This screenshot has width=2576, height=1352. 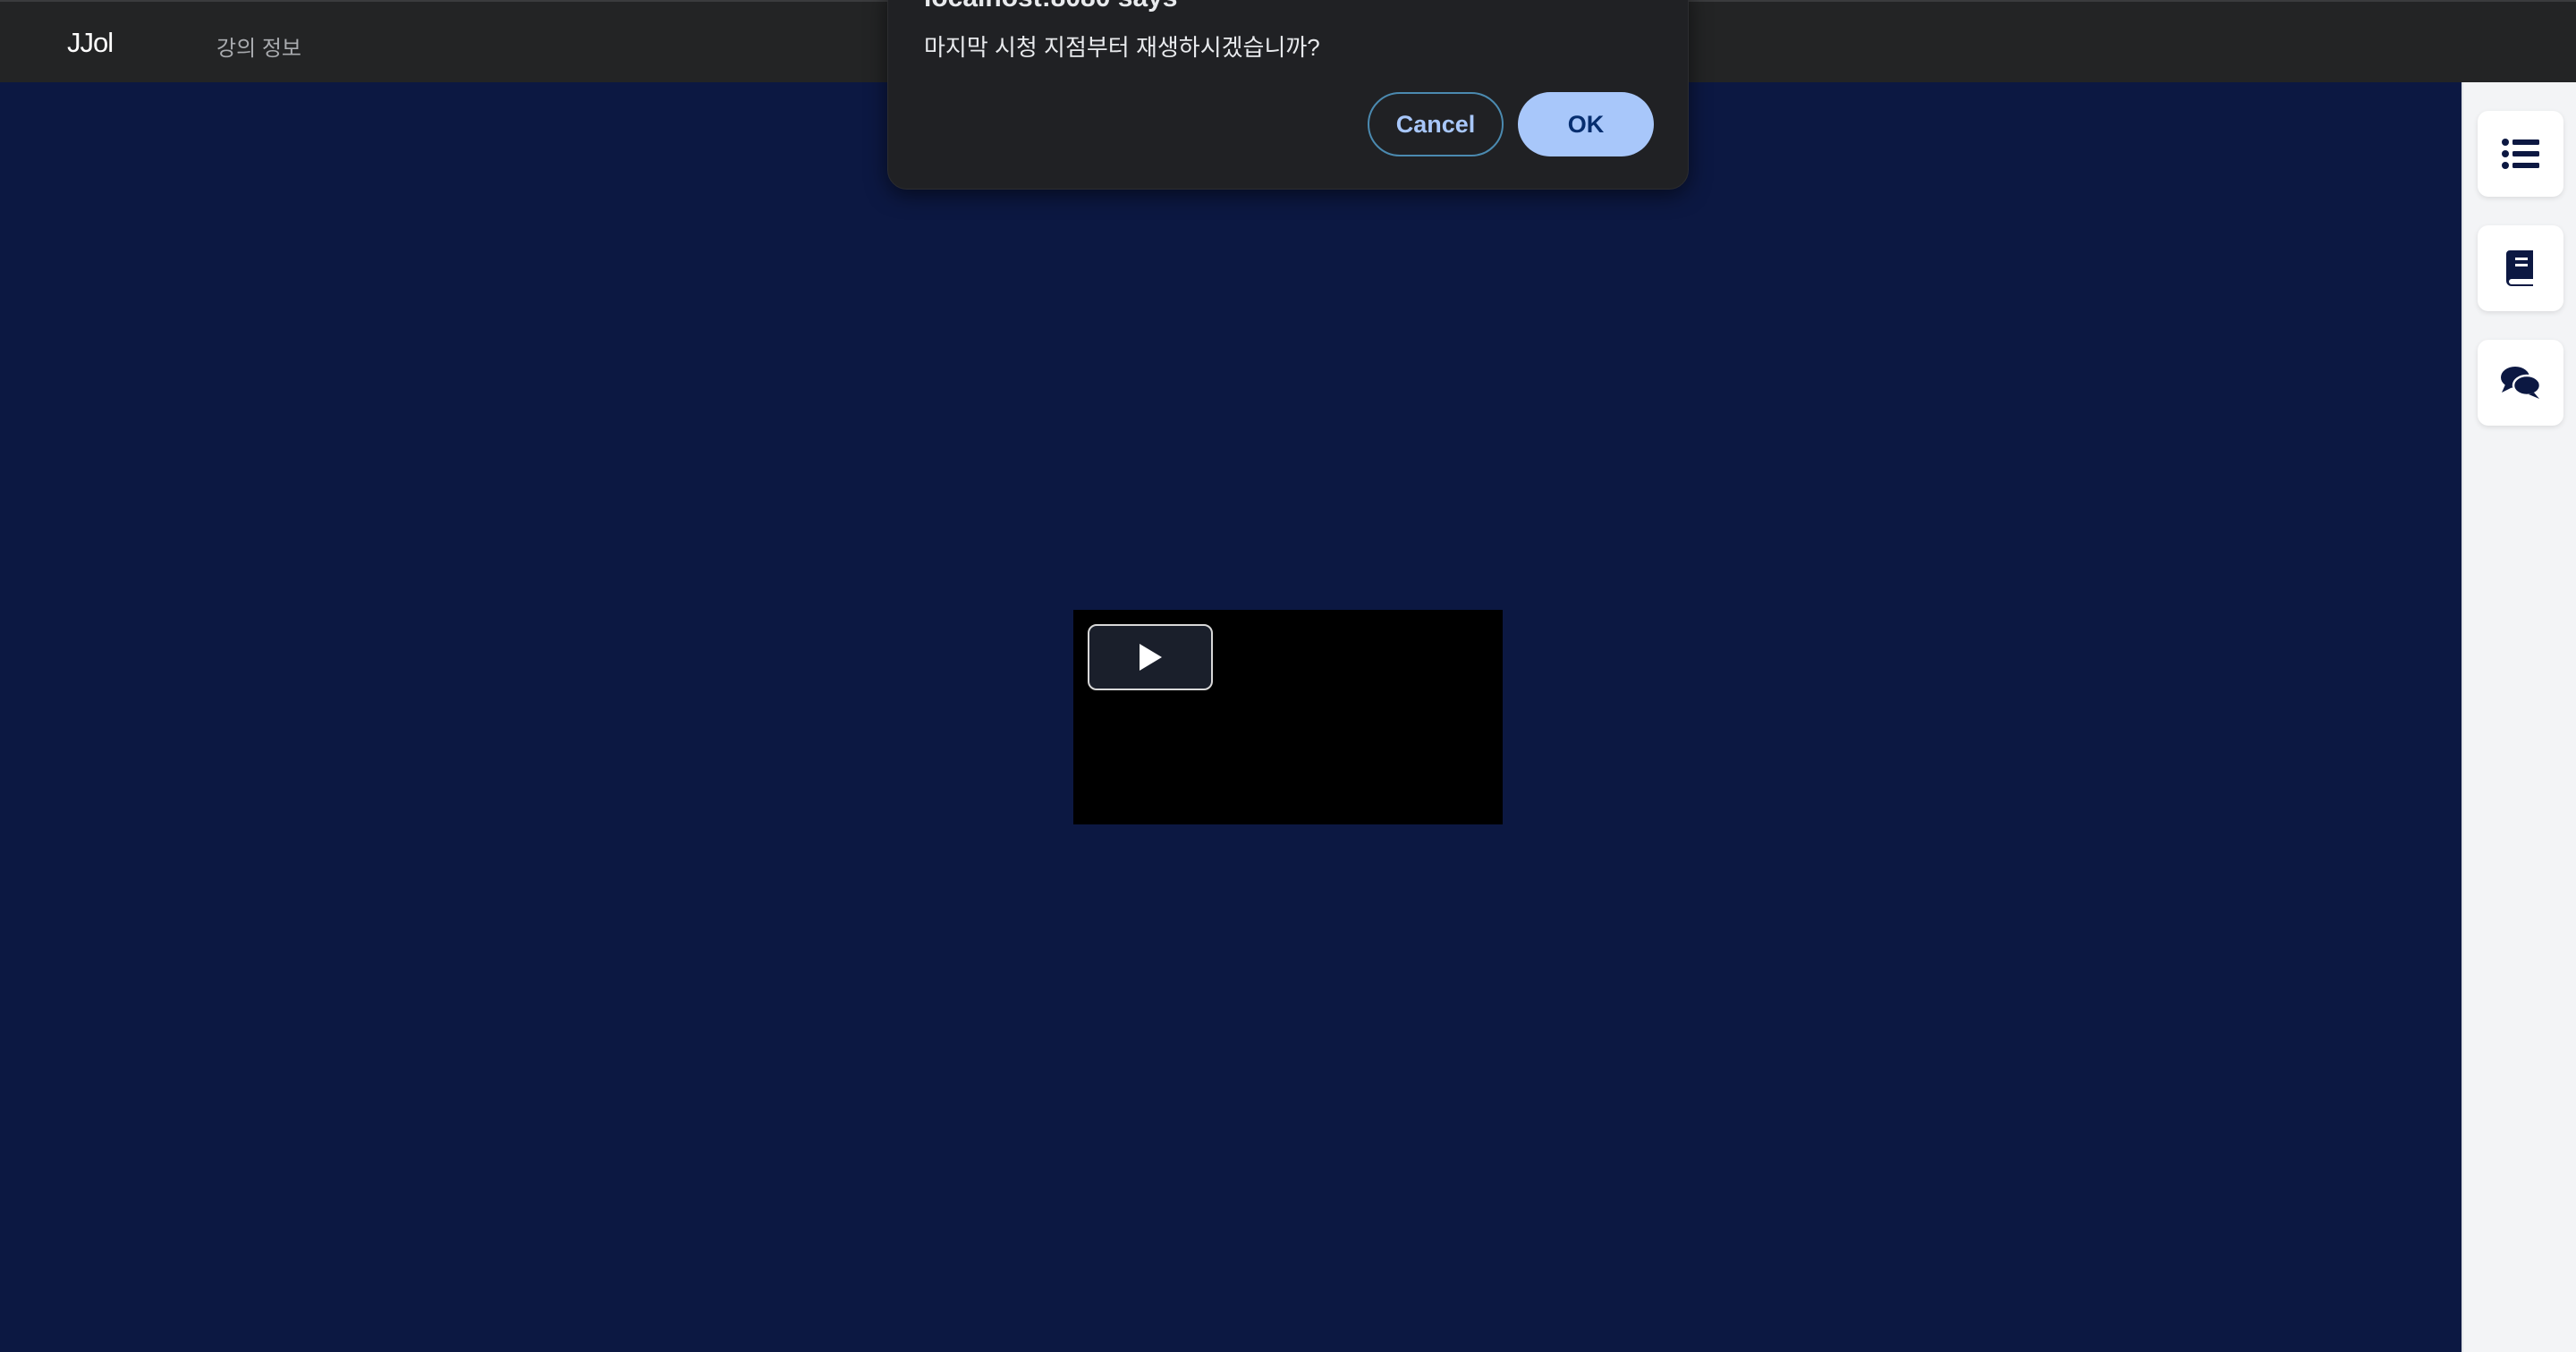 I want to click on nav-link-course-info: 강의 정보, so click(x=258, y=46).